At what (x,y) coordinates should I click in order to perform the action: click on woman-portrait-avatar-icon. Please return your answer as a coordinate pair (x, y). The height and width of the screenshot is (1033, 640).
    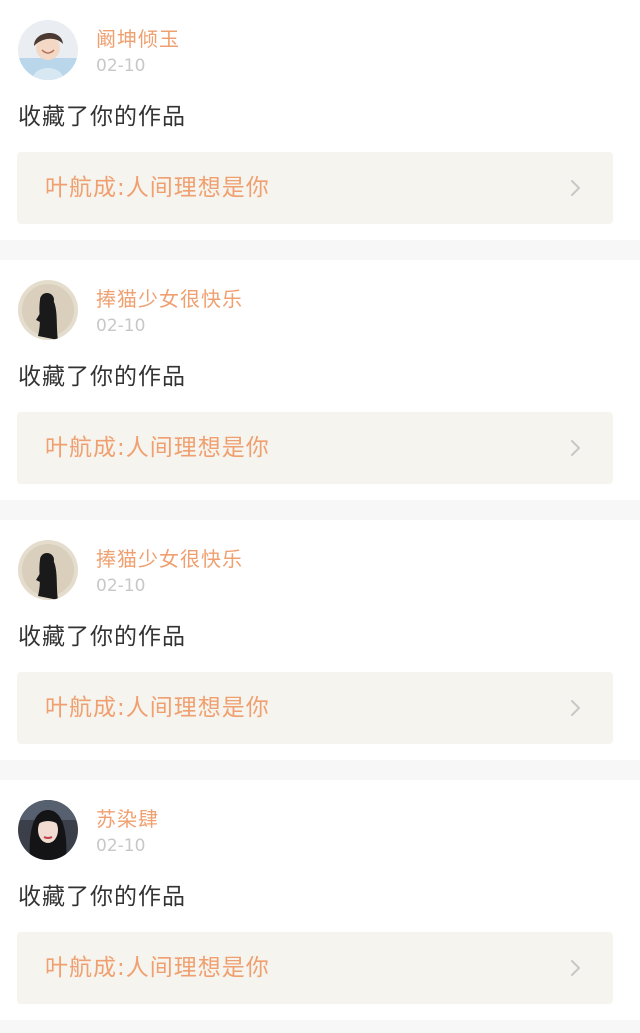
    Looking at the image, I should click on (48, 830).